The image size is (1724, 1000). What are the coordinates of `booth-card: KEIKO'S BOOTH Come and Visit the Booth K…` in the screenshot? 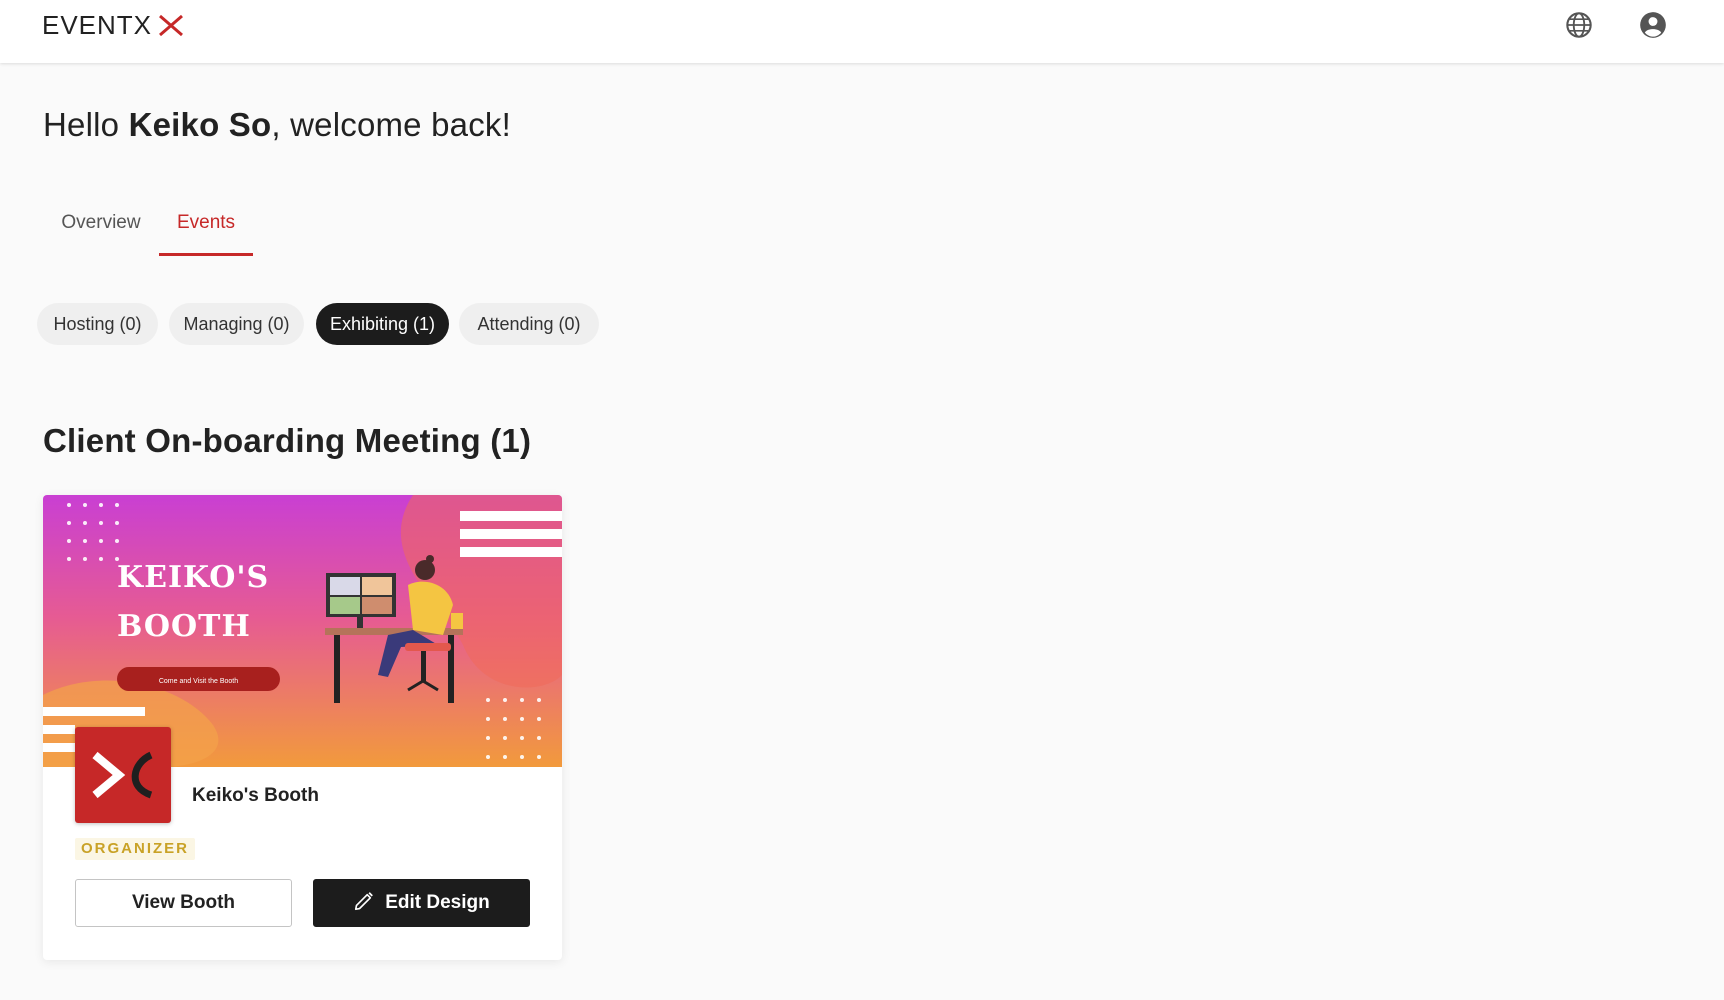 It's located at (302, 727).